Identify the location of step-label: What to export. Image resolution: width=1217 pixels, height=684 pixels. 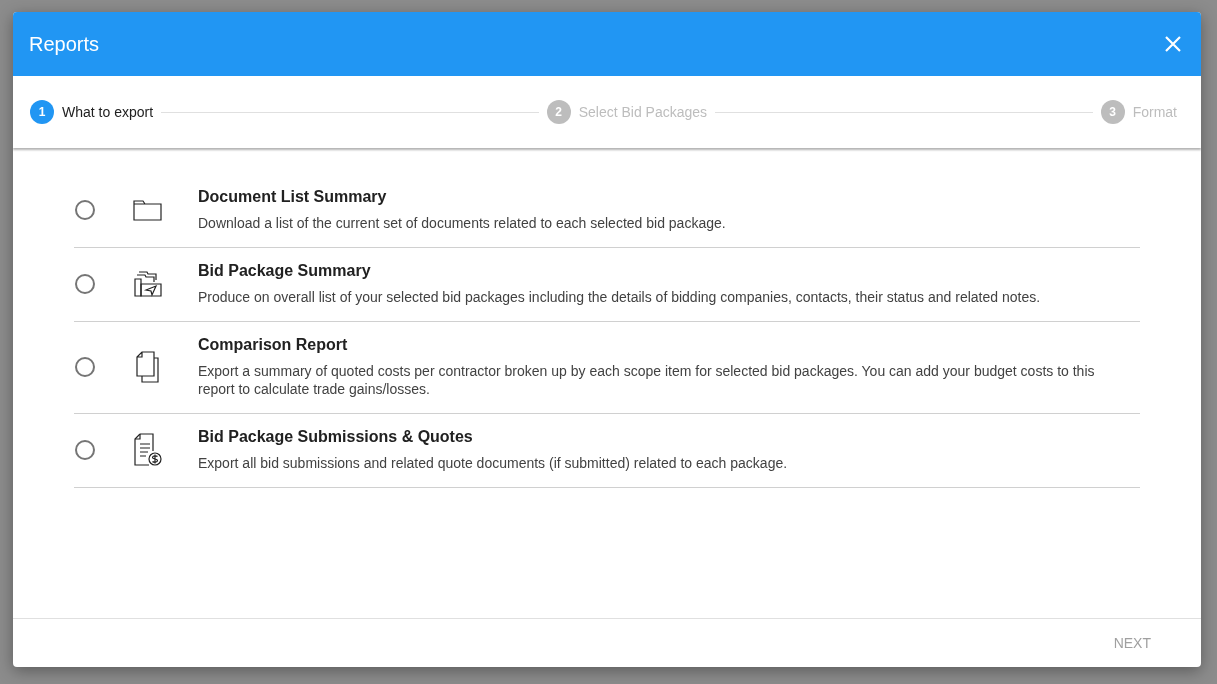
(108, 112).